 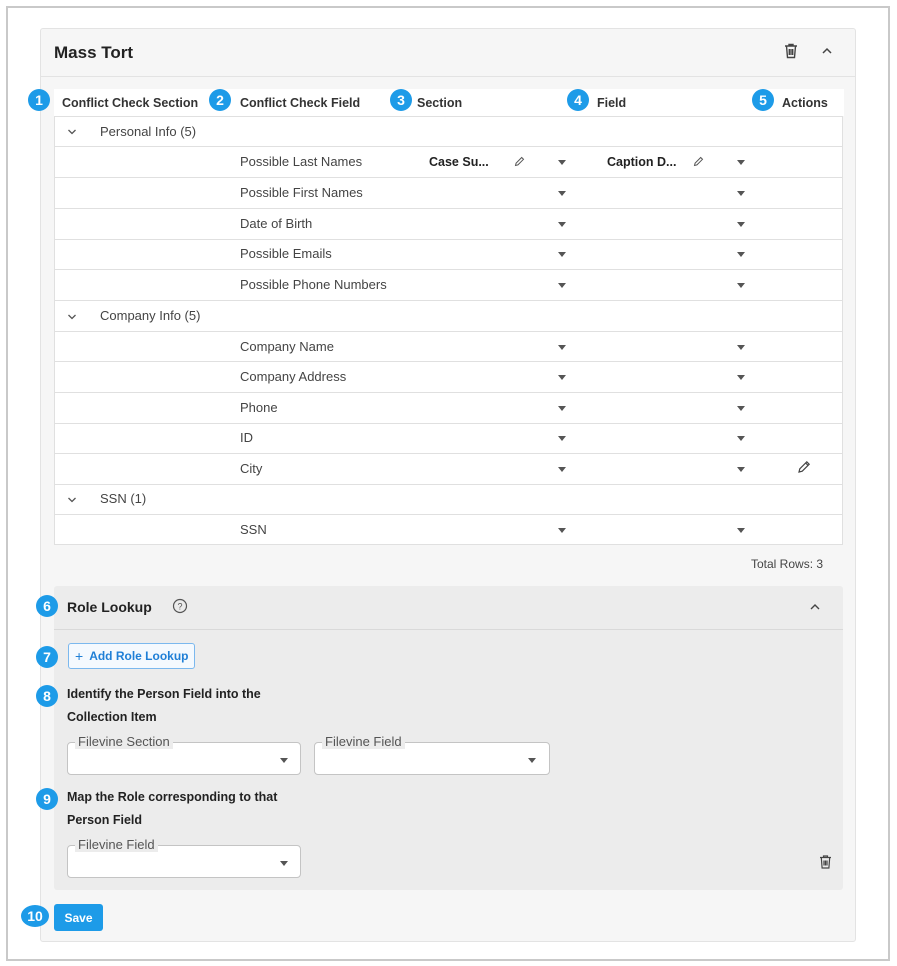 I want to click on callout-badge: 8, so click(x=47, y=696).